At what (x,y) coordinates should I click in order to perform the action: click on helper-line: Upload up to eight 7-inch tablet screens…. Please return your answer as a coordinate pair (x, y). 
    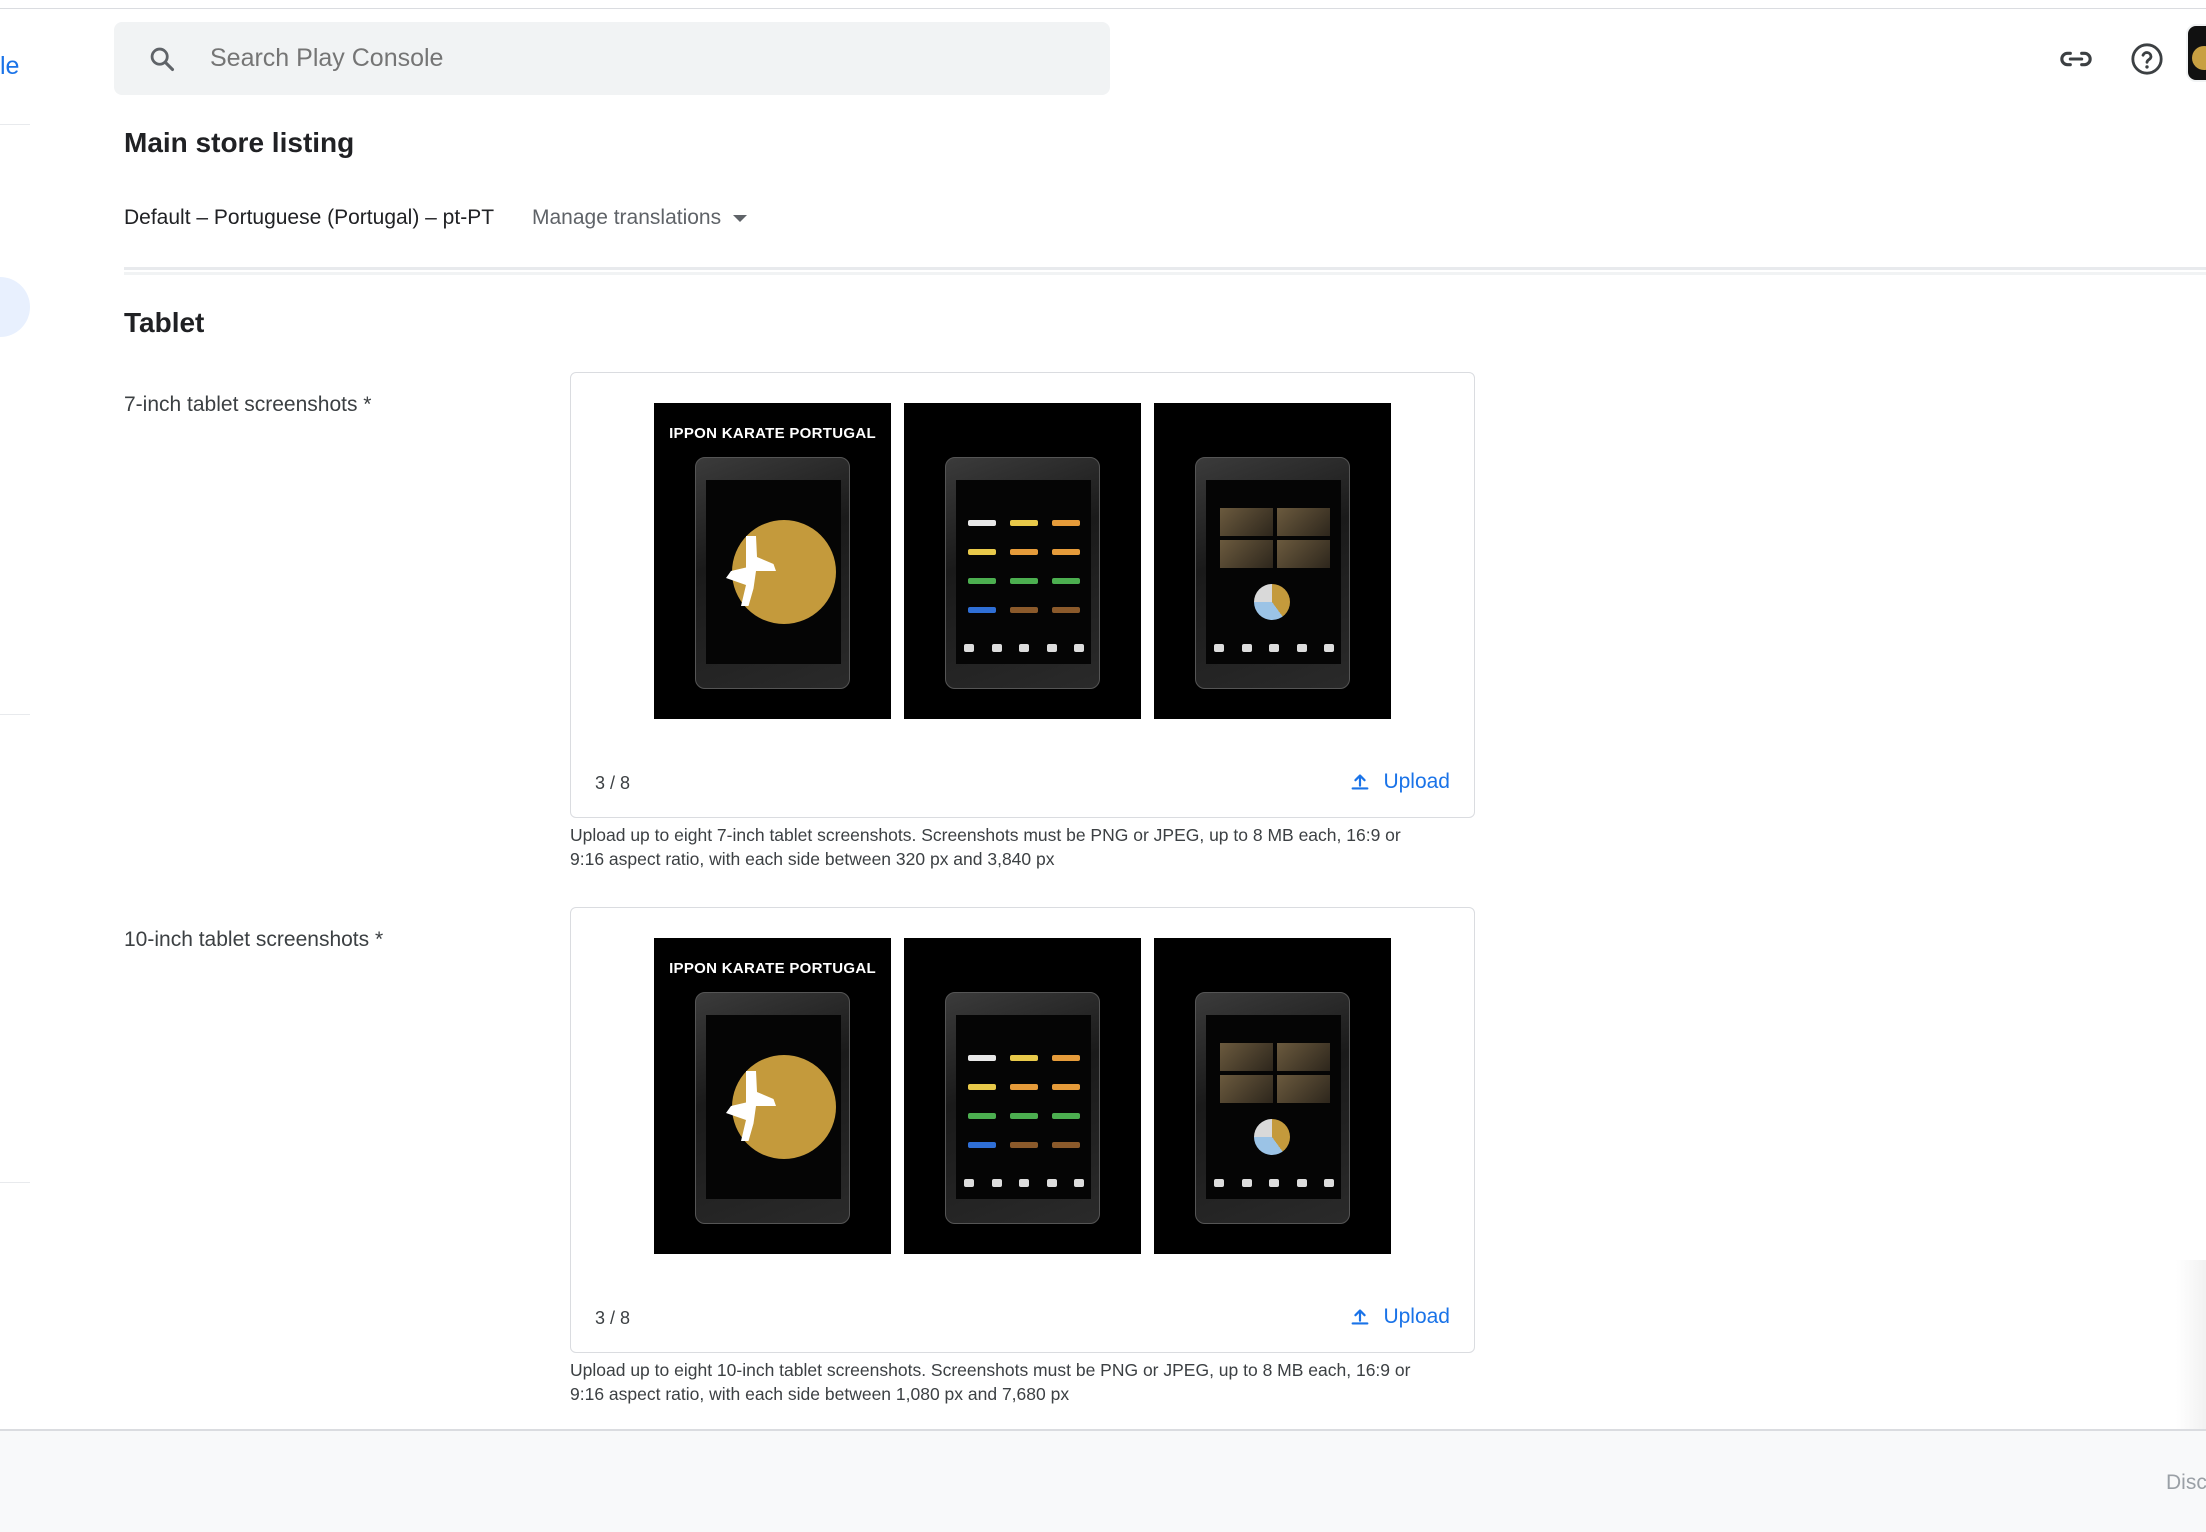
    Looking at the image, I should click on (985, 835).